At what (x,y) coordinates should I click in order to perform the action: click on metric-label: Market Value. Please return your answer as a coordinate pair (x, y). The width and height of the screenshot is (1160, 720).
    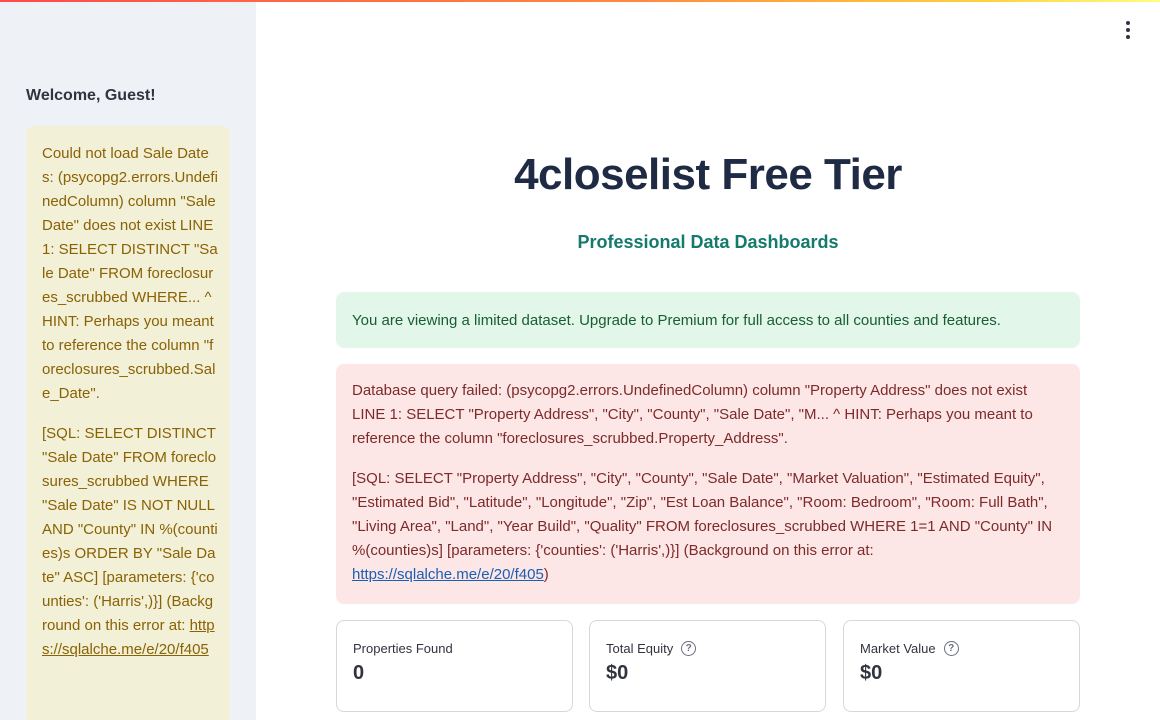
    Looking at the image, I should click on (898, 648).